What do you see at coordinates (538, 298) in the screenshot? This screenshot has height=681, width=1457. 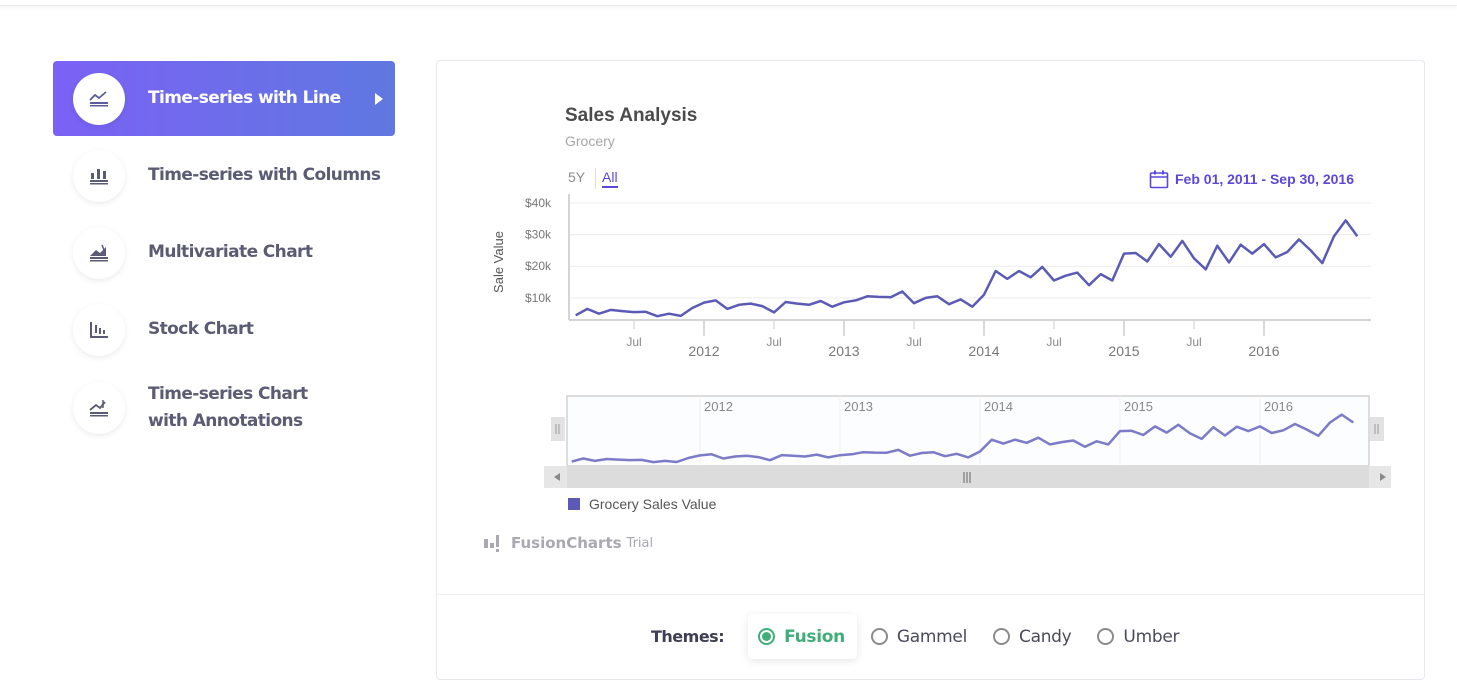 I see `y-tick-label: $10k` at bounding box center [538, 298].